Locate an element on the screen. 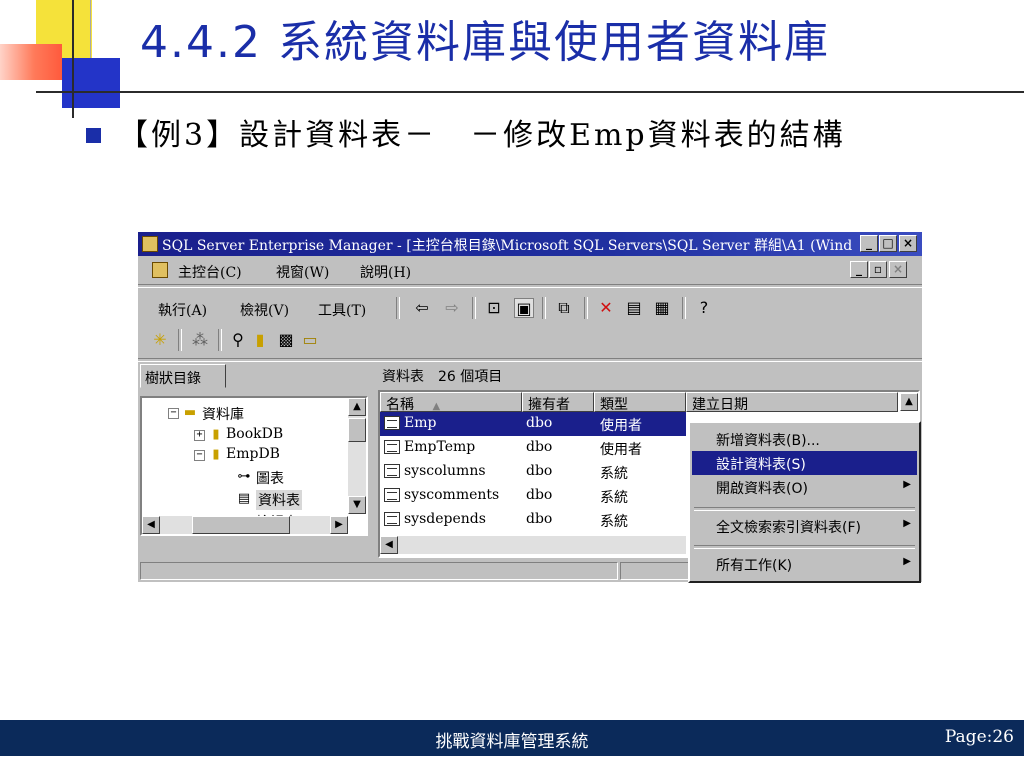  maximize-button: □ is located at coordinates (888, 243).